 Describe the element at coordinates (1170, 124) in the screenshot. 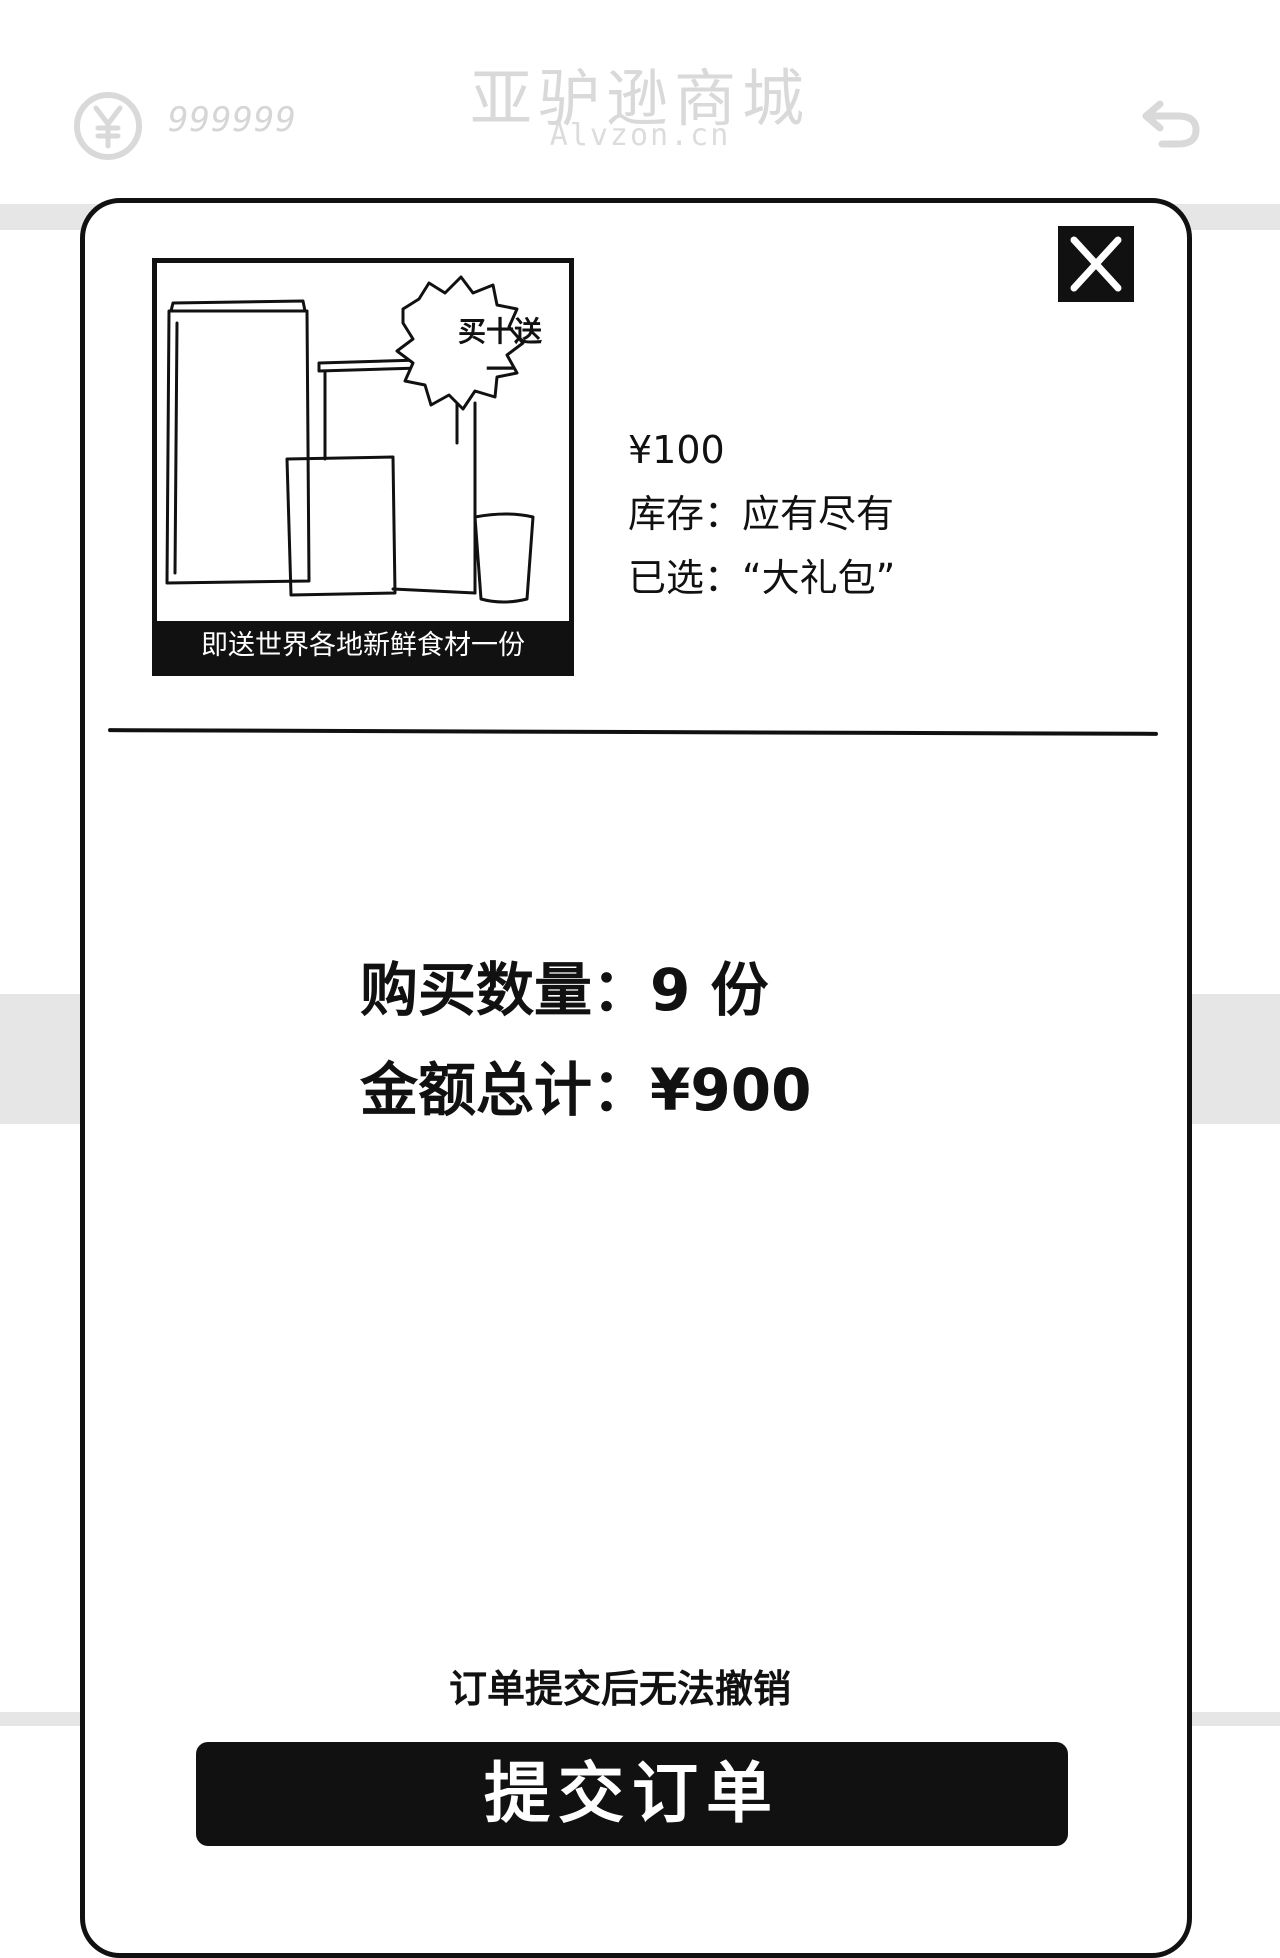

I see `back-arrow-icon` at that location.